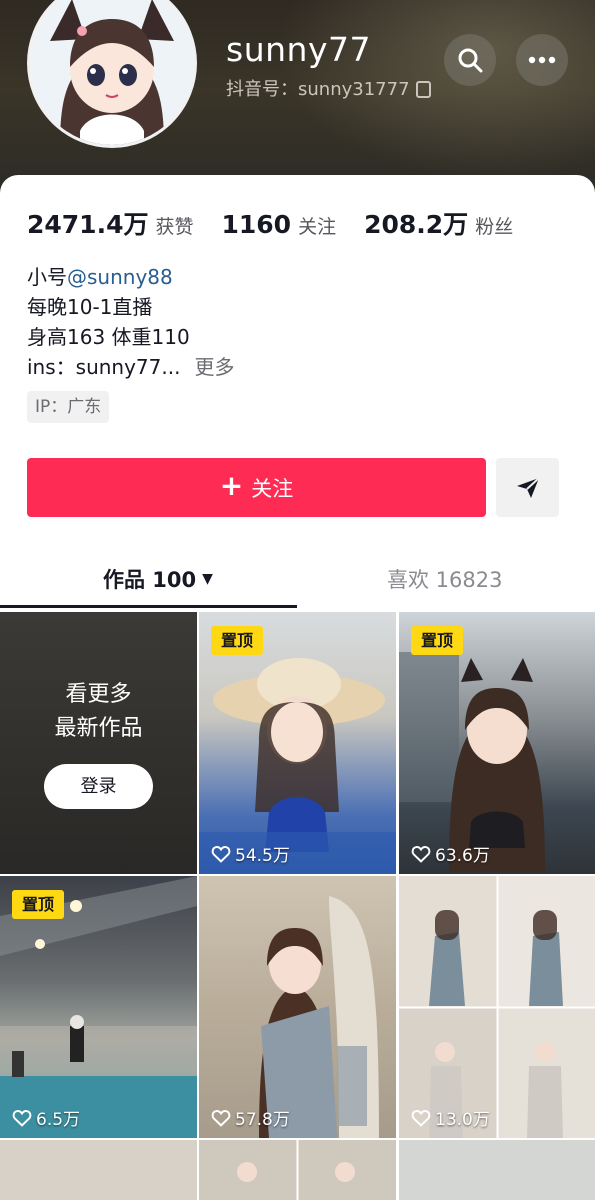 Image resolution: width=595 pixels, height=1200 pixels. Describe the element at coordinates (98, 694) in the screenshot. I see `login-text-line: 看更多` at that location.